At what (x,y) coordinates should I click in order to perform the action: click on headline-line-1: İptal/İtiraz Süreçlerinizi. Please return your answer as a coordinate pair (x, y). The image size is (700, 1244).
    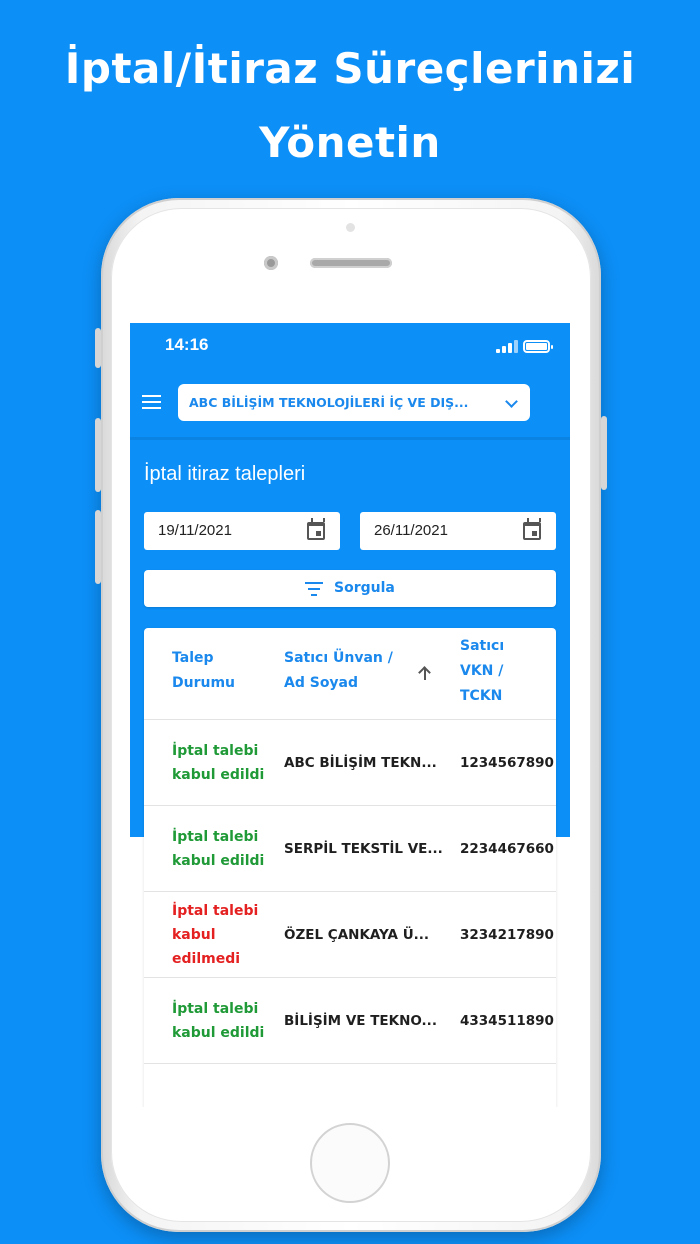
    Looking at the image, I should click on (350, 68).